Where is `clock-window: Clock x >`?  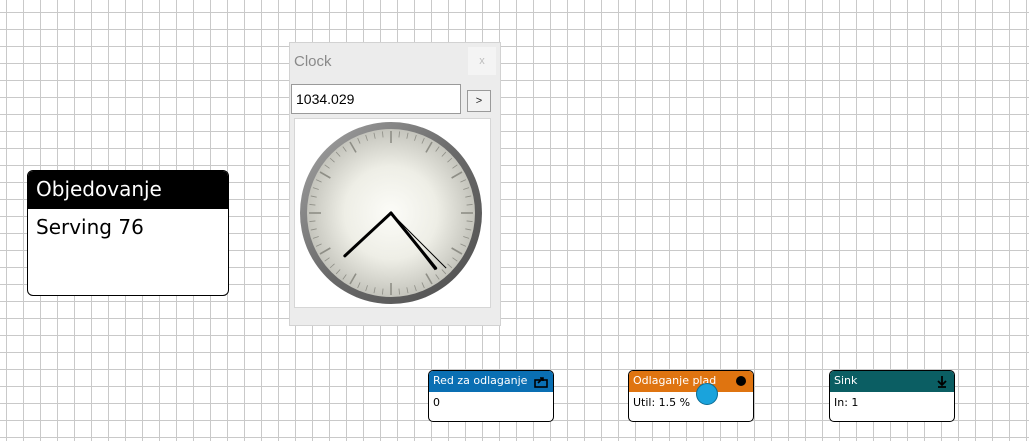
clock-window: Clock x > is located at coordinates (395, 184).